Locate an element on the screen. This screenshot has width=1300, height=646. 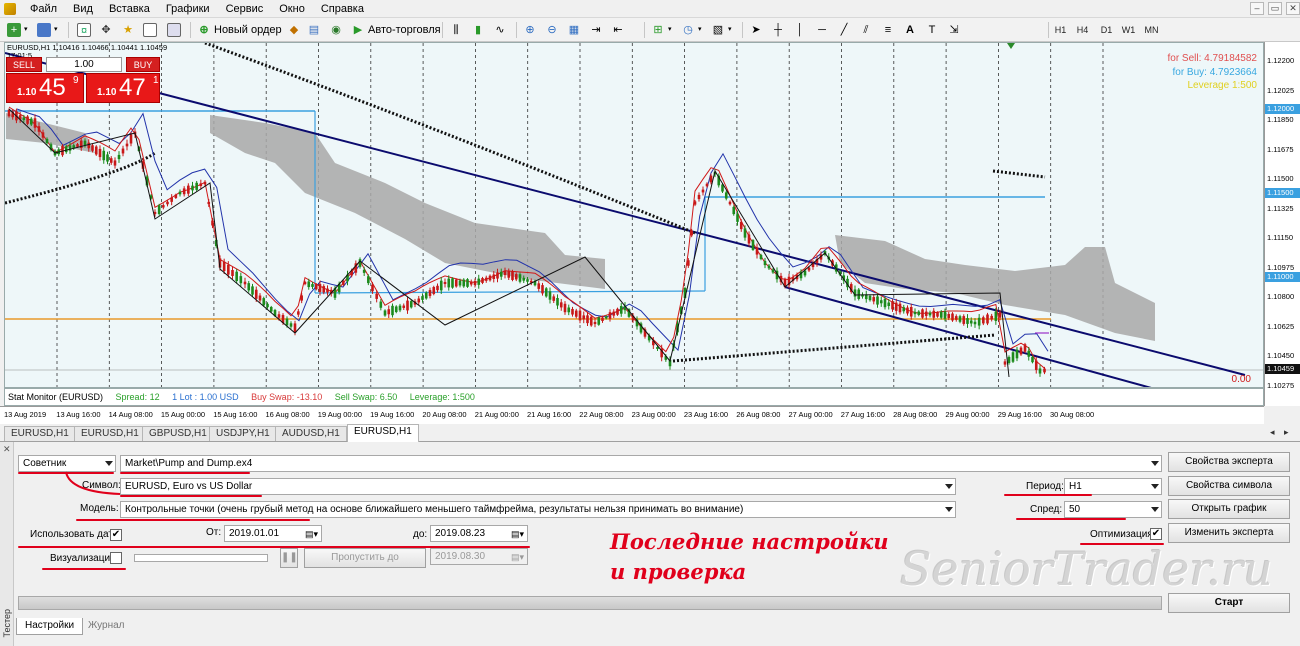
period-select: H1 is located at coordinates (1113, 486).